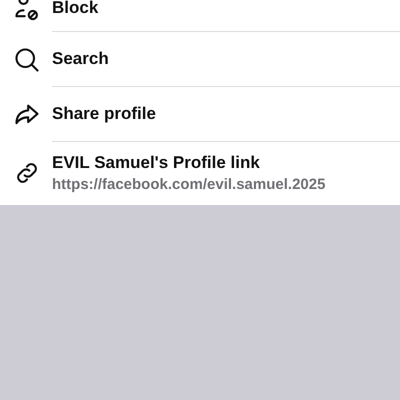 Image resolution: width=400 pixels, height=400 pixels. Describe the element at coordinates (104, 114) in the screenshot. I see `menu-item: Share profile` at that location.